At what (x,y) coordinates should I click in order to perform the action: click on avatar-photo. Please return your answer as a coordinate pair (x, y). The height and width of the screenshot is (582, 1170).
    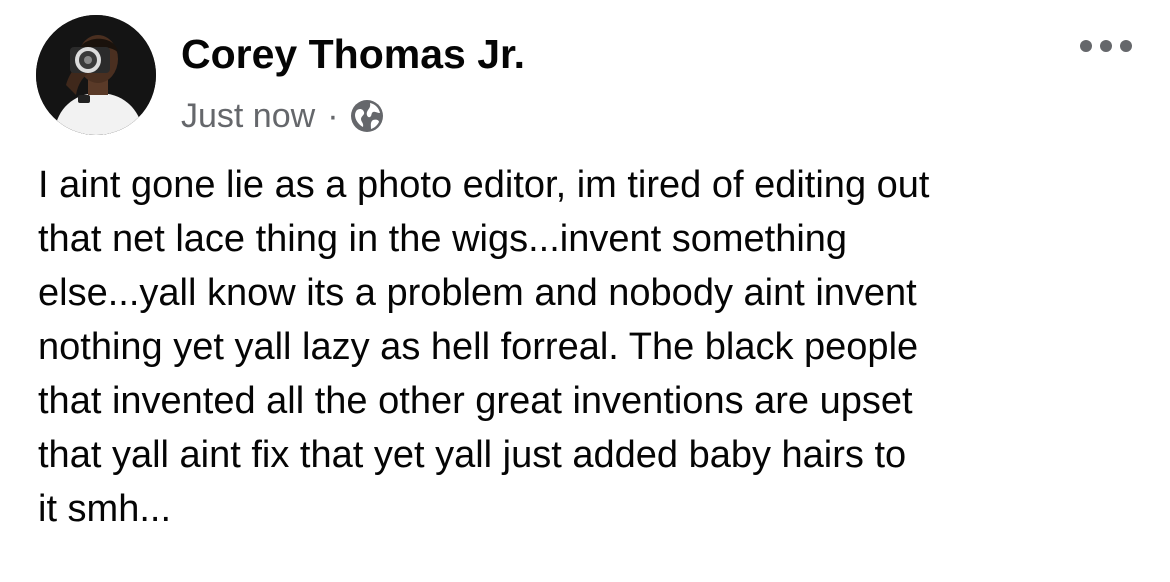
    Looking at the image, I should click on (96, 75).